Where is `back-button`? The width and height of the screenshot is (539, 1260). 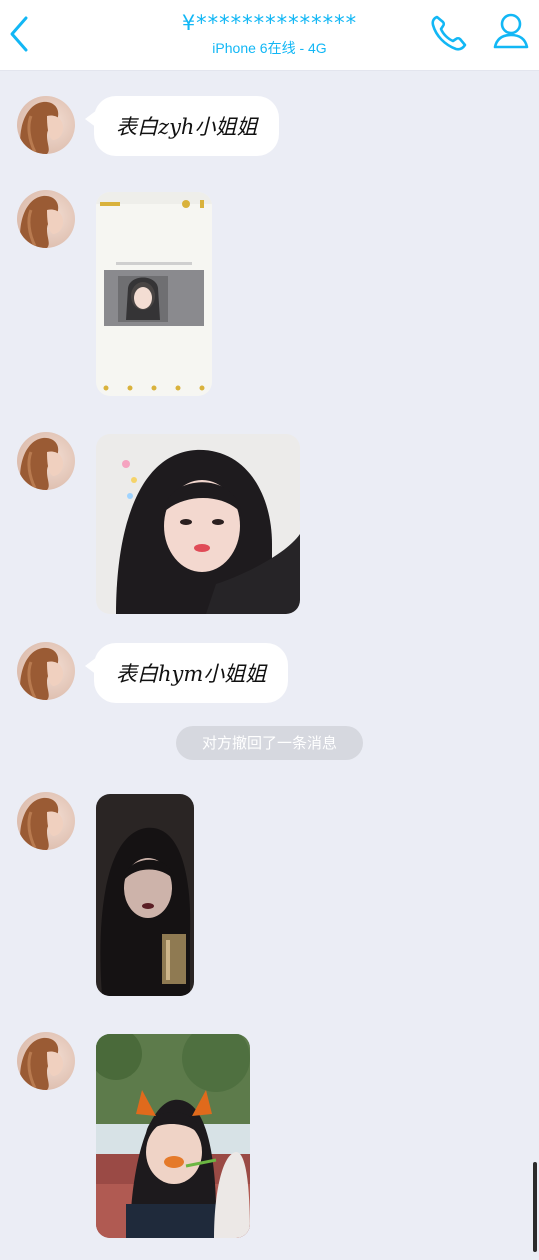
back-button is located at coordinates (20, 34).